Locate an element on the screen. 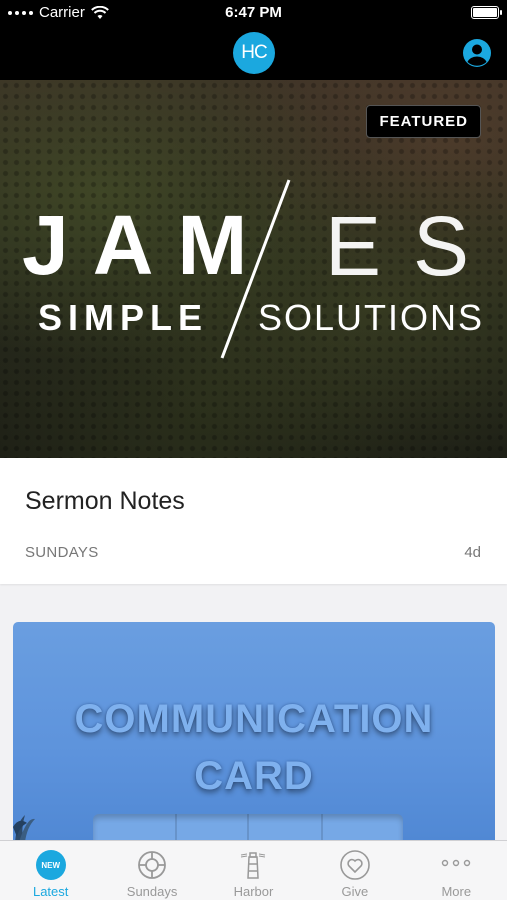 Image resolution: width=507 pixels, height=900 pixels. tab-latest: NEW Latest is located at coordinates (50, 870).